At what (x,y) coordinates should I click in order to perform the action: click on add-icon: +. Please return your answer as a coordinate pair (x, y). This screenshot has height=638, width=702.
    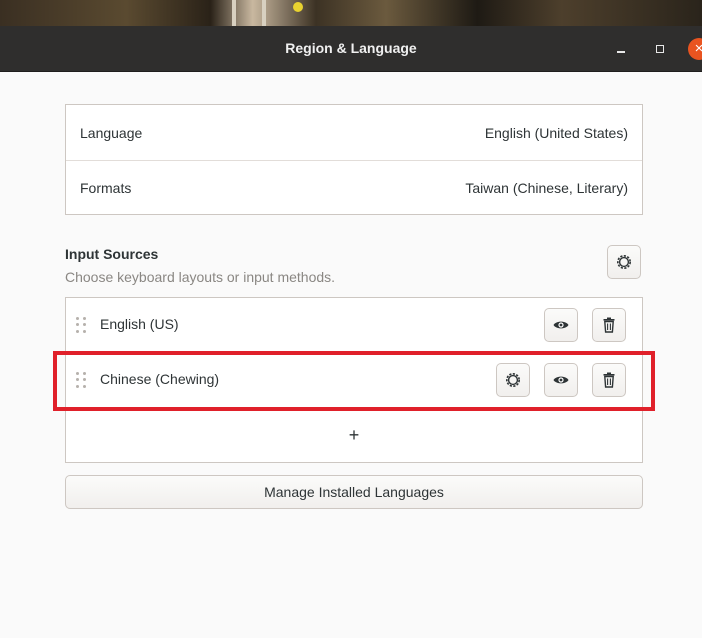
    Looking at the image, I should click on (354, 435).